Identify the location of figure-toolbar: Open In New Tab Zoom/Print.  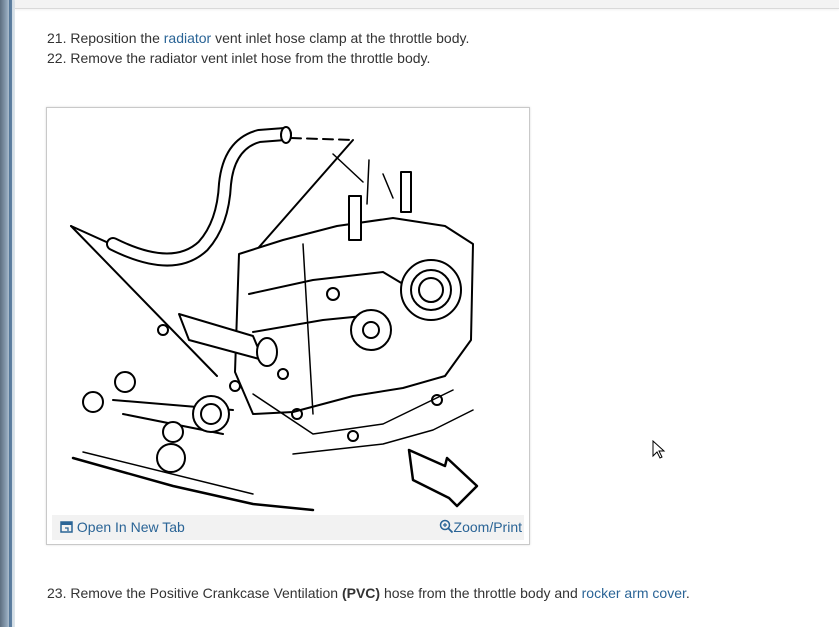
(288, 527).